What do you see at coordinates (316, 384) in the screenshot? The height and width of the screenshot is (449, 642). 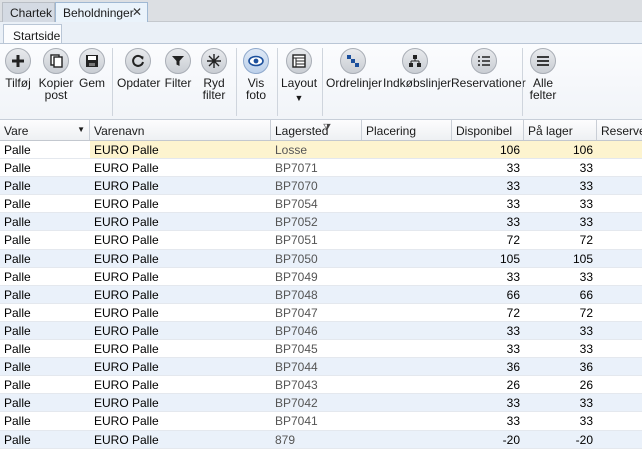 I see `cell-lagersted: BP7043` at bounding box center [316, 384].